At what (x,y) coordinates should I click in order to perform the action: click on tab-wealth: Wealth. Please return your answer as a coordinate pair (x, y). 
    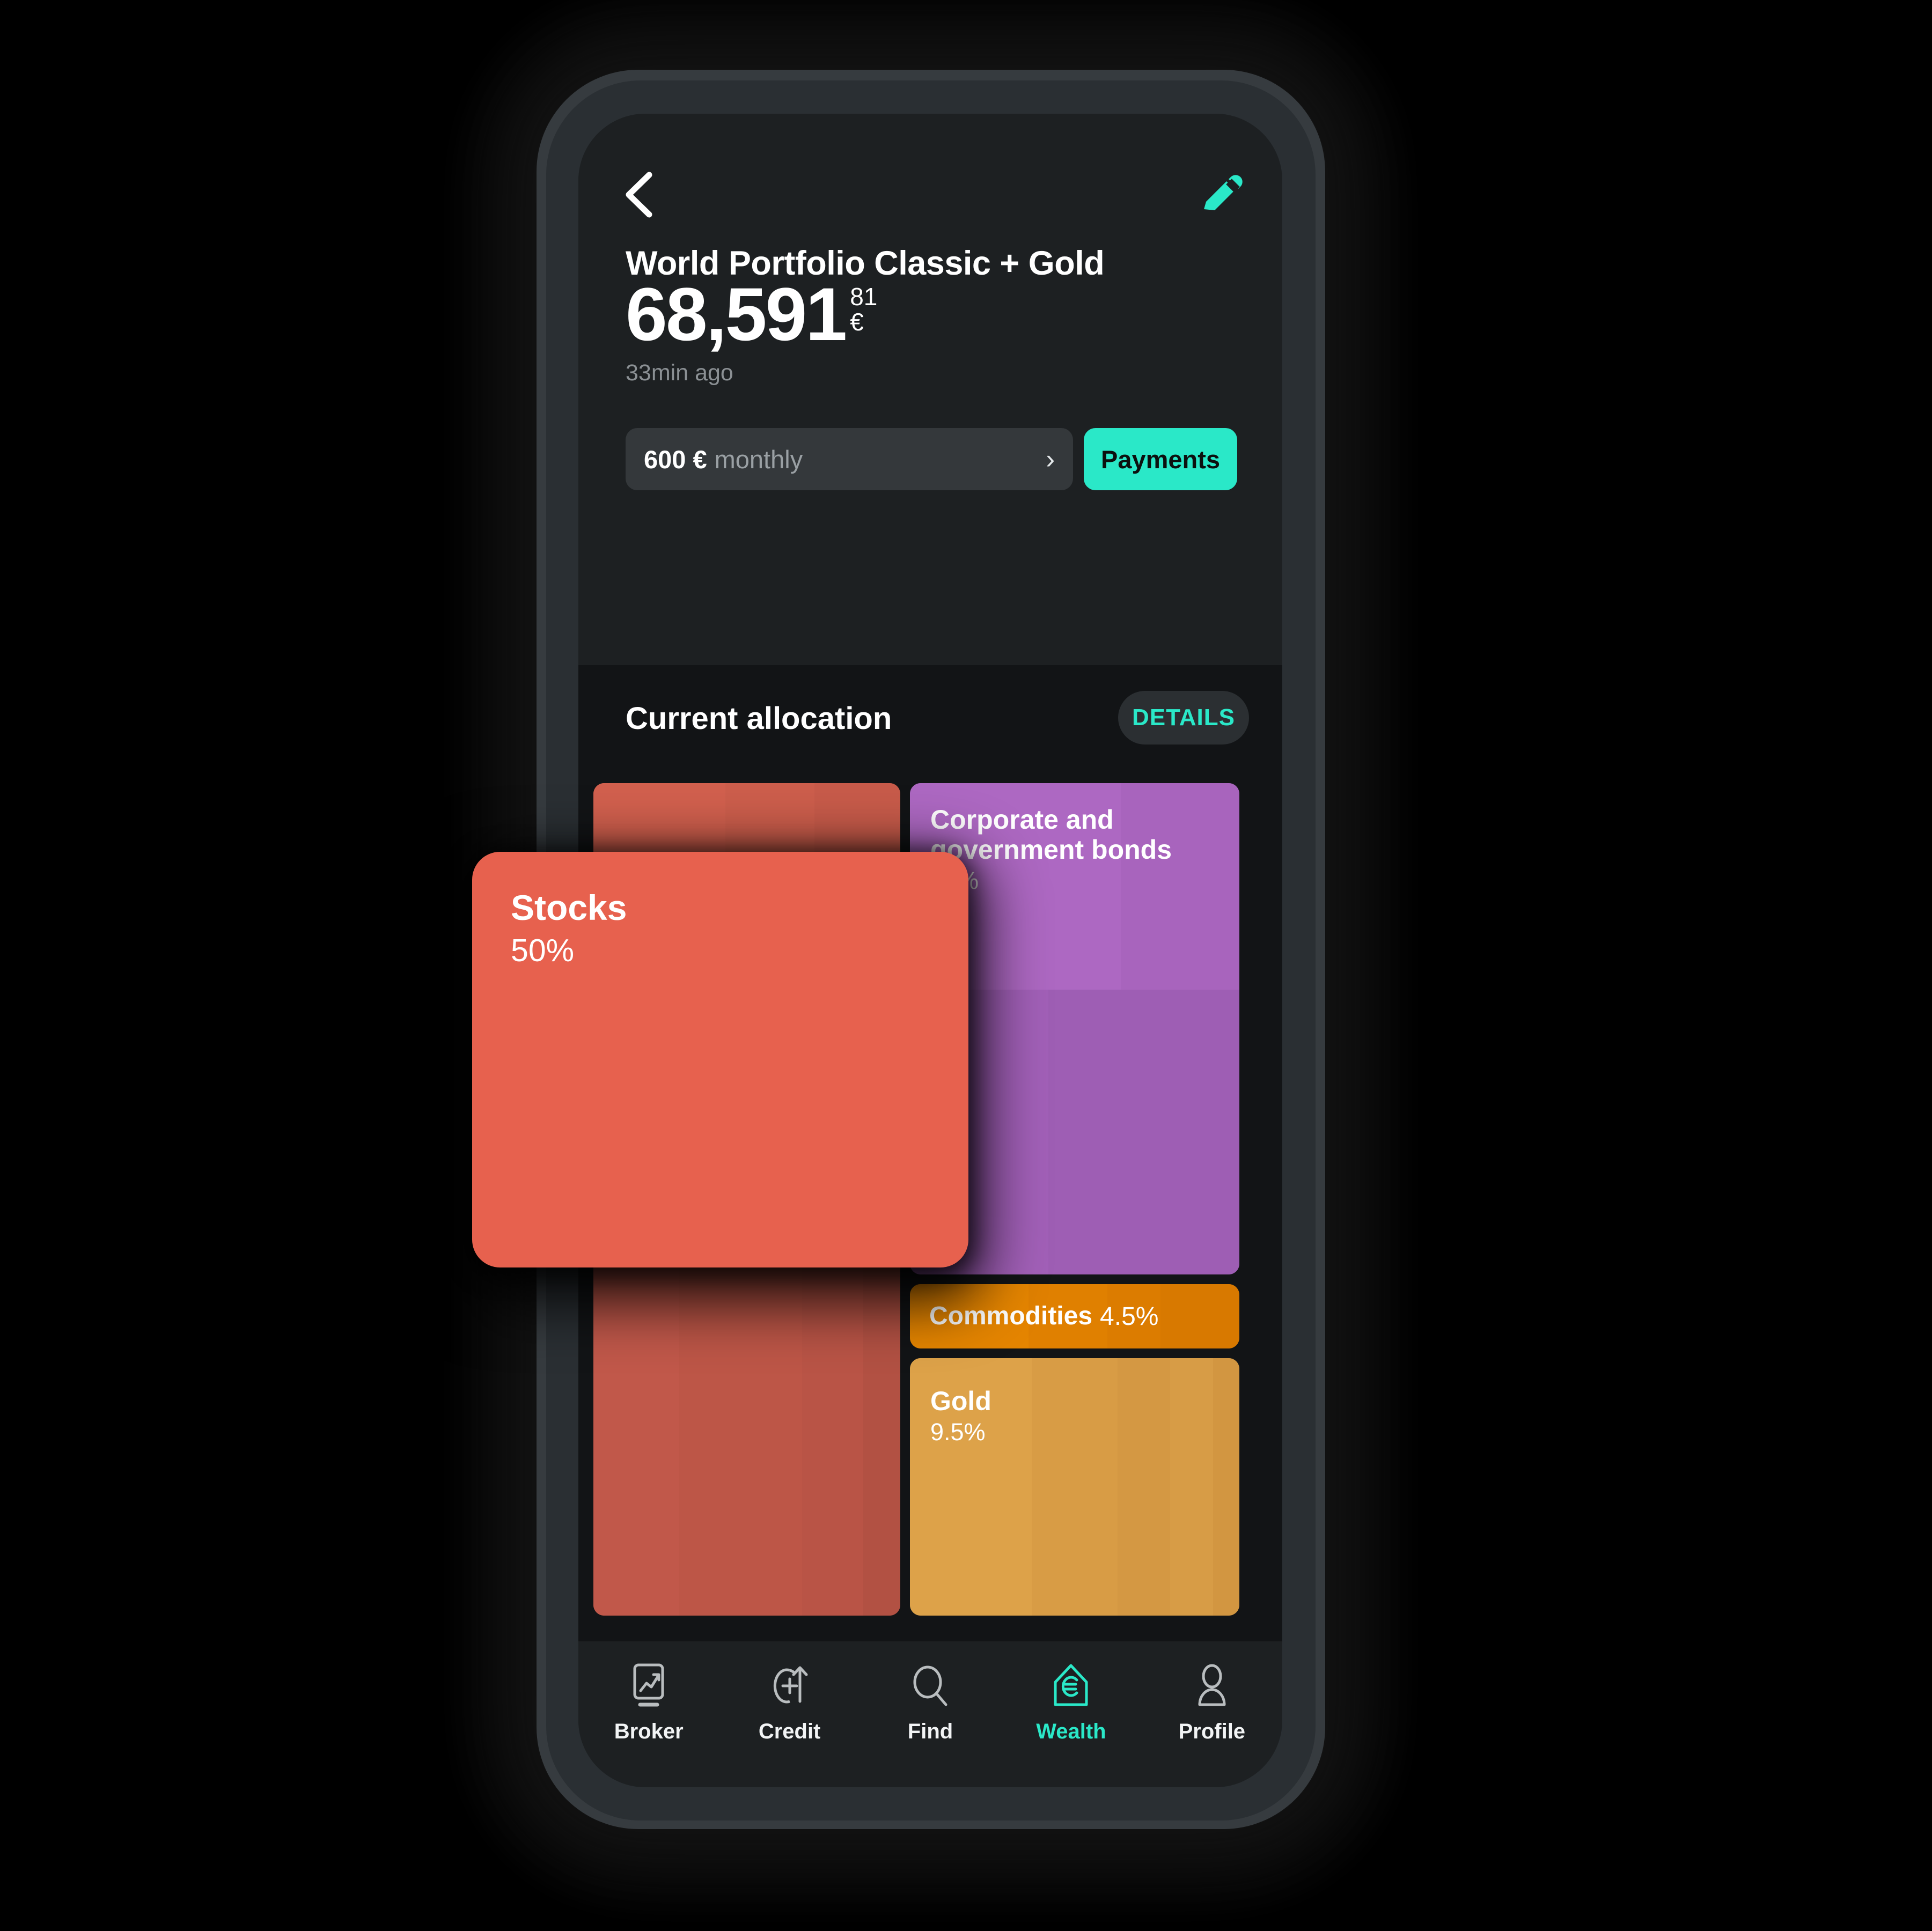
    Looking at the image, I should click on (1071, 1707).